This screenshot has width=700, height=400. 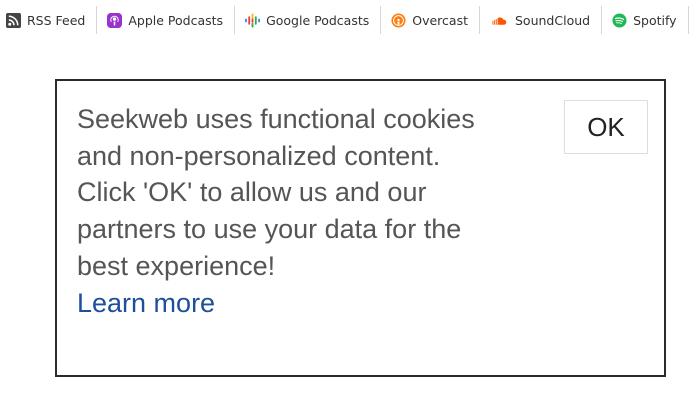 I want to click on google-podcasts-icon, so click(x=253, y=20).